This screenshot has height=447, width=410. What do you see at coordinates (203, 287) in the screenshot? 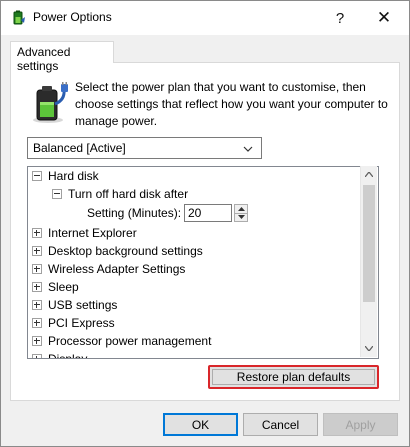
I see `tree-item-sleep: Sleep` at bounding box center [203, 287].